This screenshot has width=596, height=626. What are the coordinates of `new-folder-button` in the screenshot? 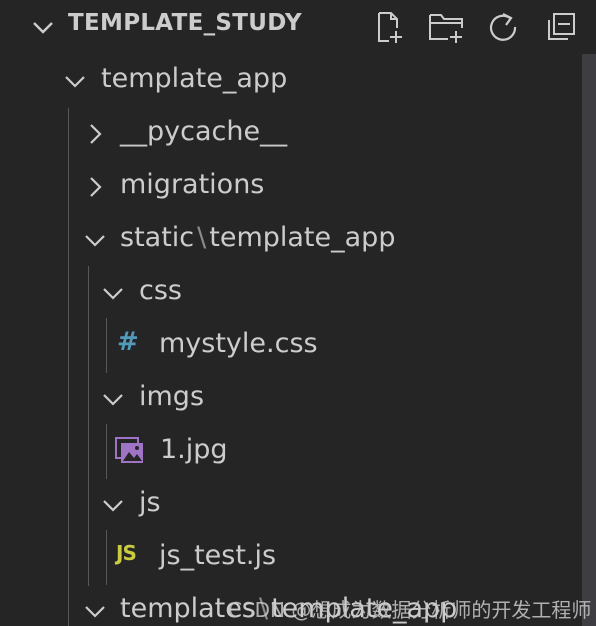 It's located at (447, 27).